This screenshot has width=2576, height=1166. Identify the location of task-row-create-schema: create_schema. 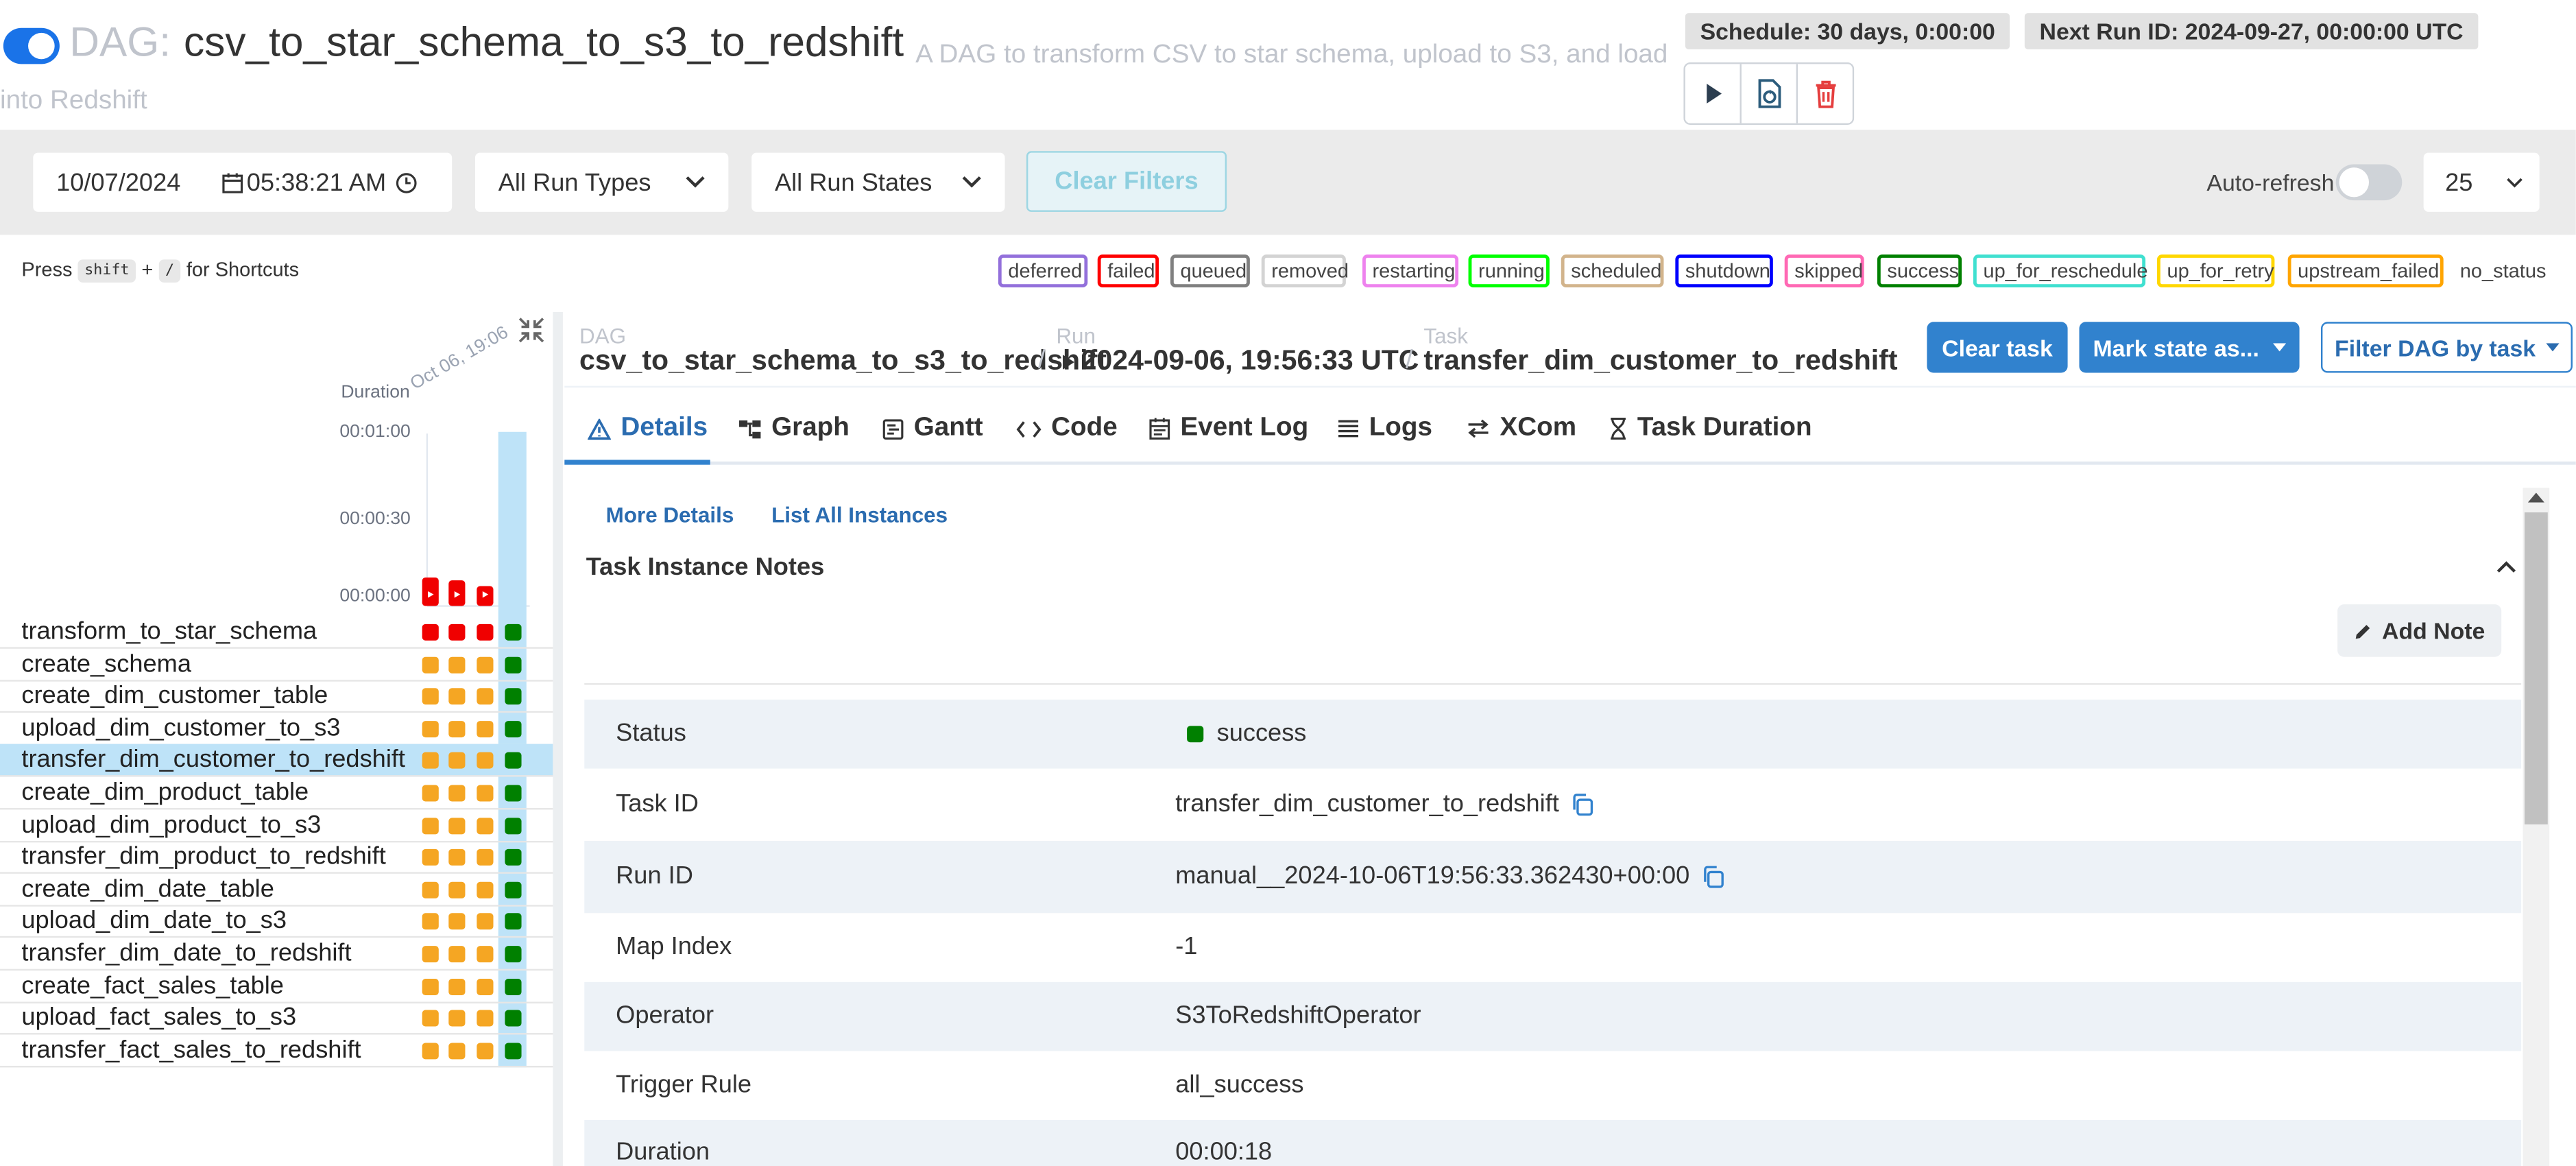
(276, 665).